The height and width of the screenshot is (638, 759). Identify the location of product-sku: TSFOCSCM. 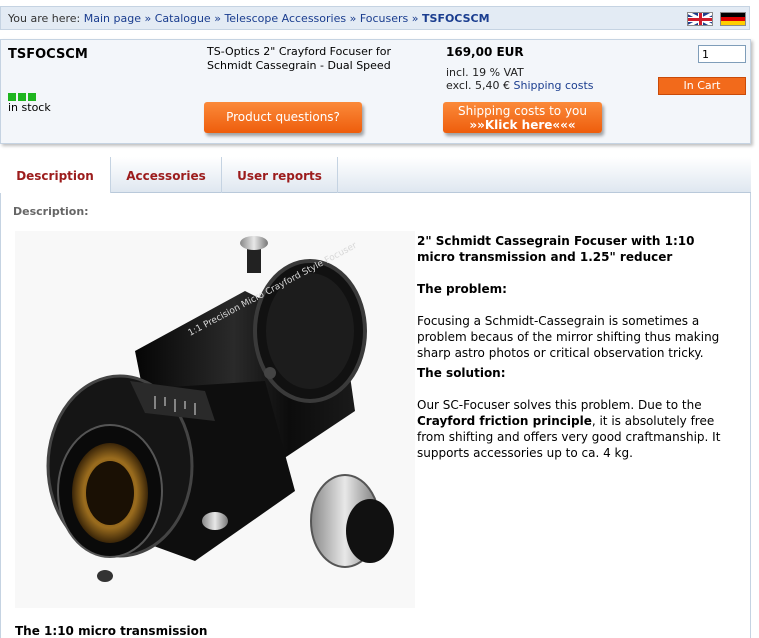
(48, 54).